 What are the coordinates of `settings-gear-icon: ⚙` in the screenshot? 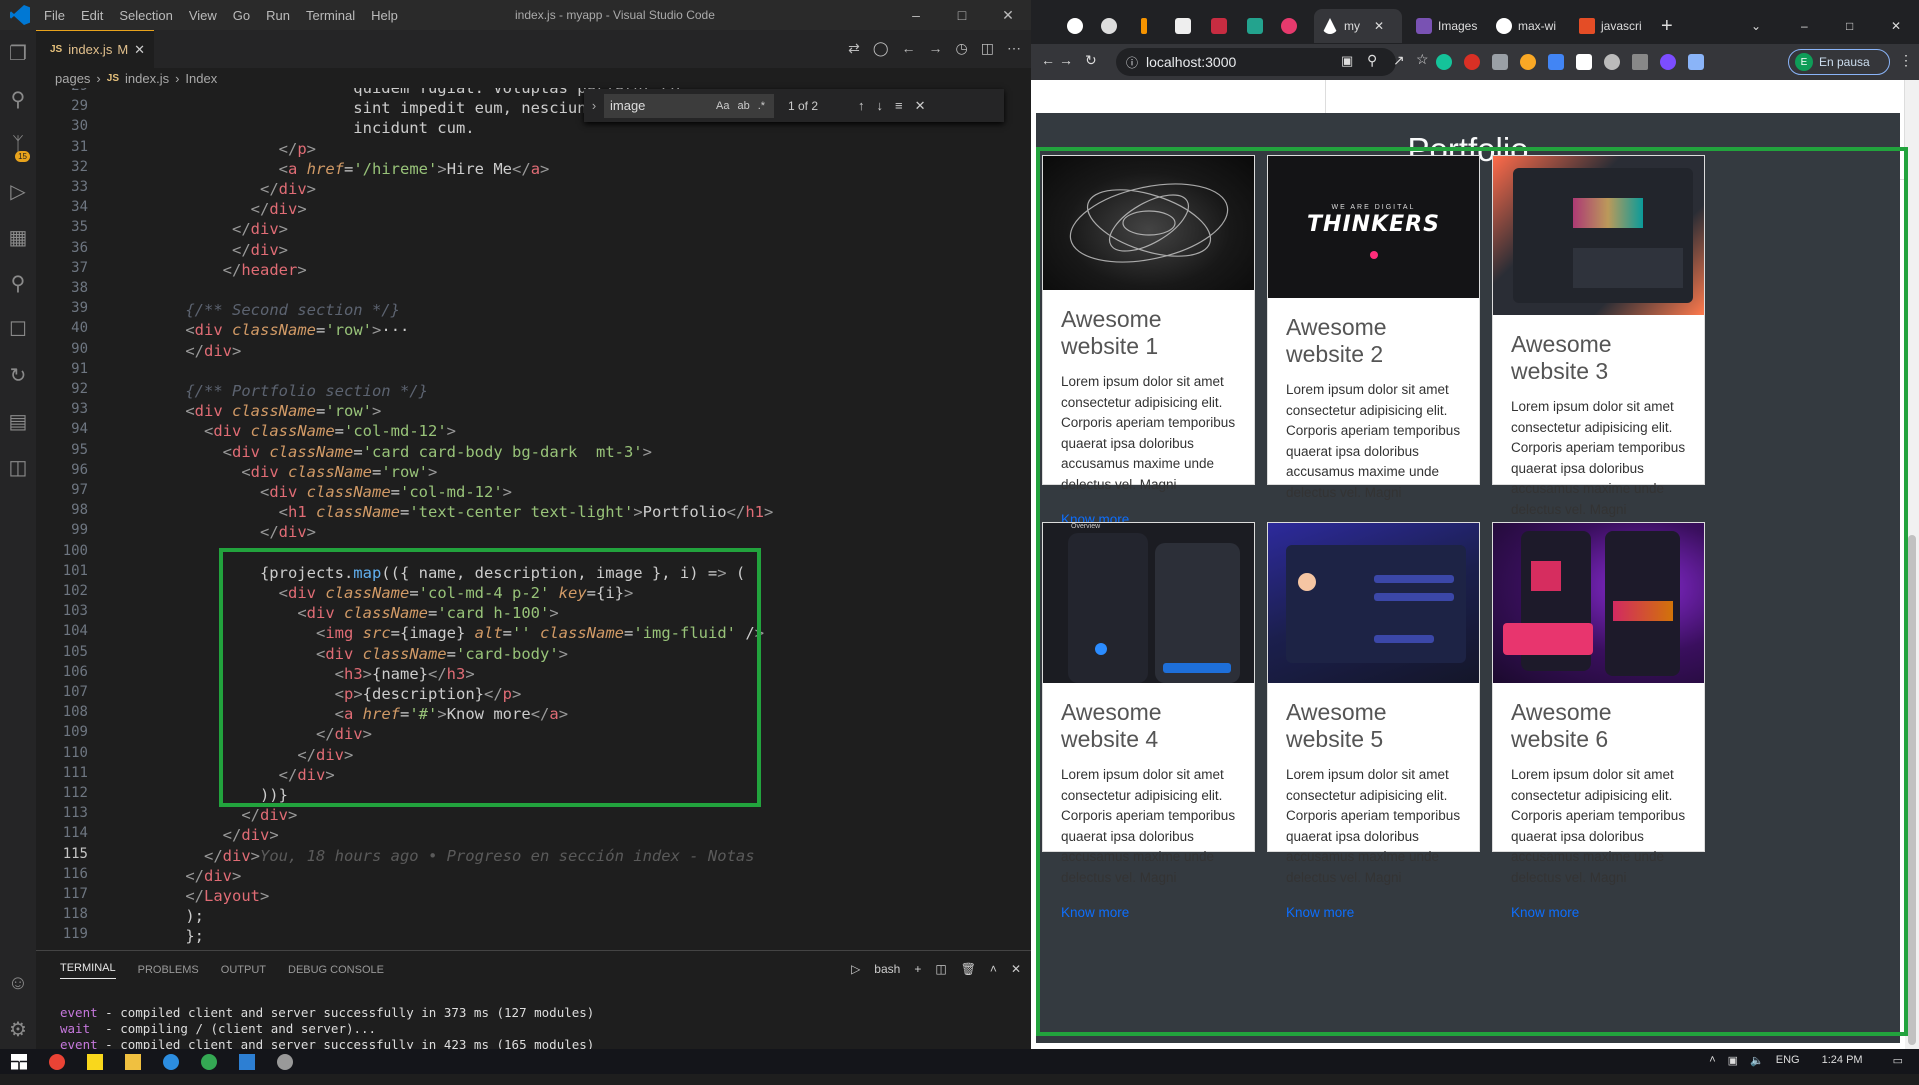 It's located at (18, 1029).